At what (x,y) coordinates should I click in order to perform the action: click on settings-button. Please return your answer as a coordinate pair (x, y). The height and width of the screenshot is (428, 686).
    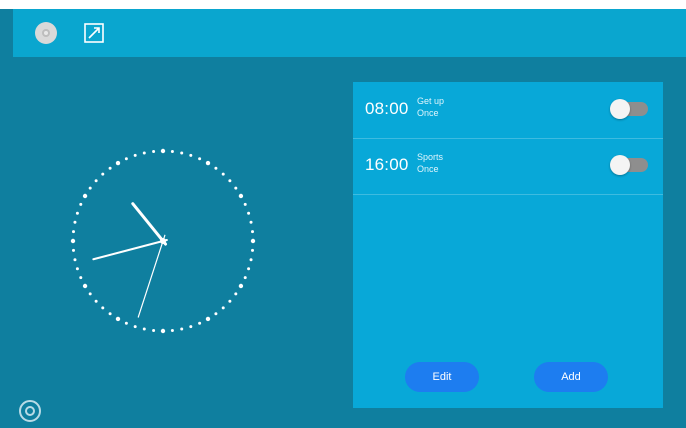
    Looking at the image, I should click on (46, 33).